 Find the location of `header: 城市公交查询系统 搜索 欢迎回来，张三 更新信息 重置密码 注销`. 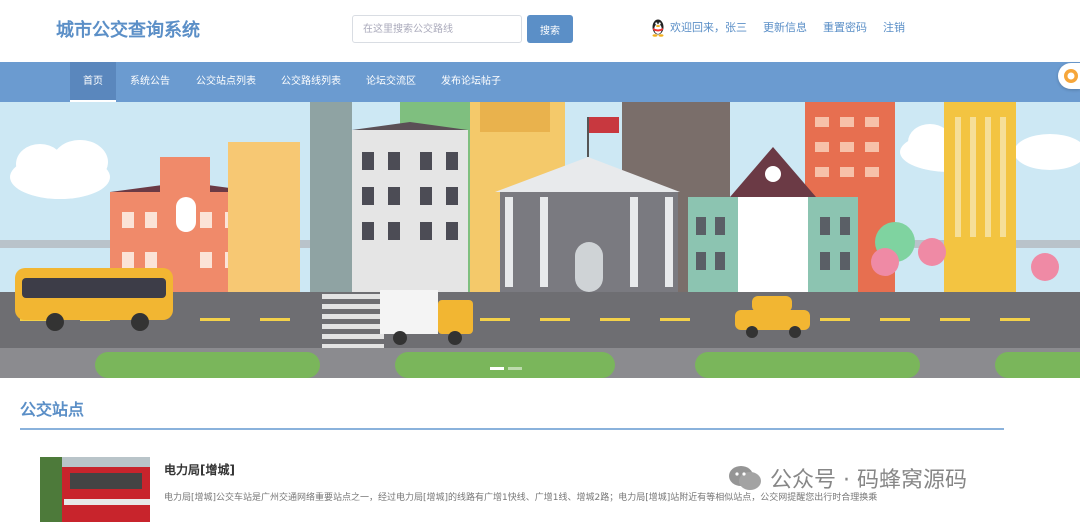

header: 城市公交查询系统 搜索 欢迎回来，张三 更新信息 重置密码 注销 is located at coordinates (540, 31).